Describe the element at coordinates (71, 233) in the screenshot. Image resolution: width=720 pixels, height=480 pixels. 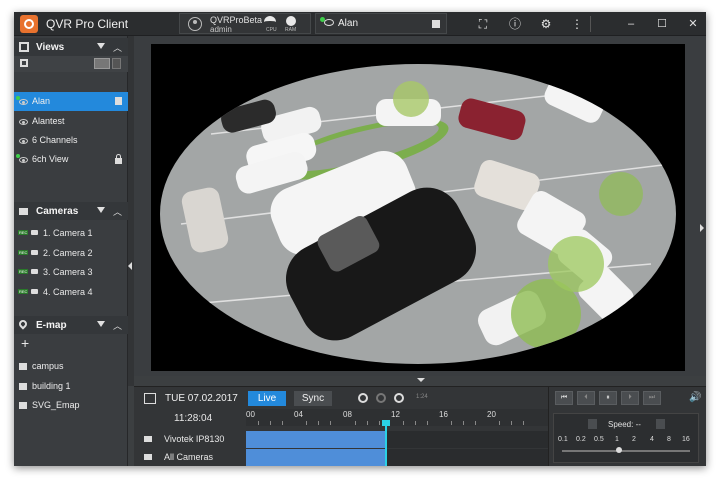
I see `camera-item: REC 1. Camera 1` at that location.